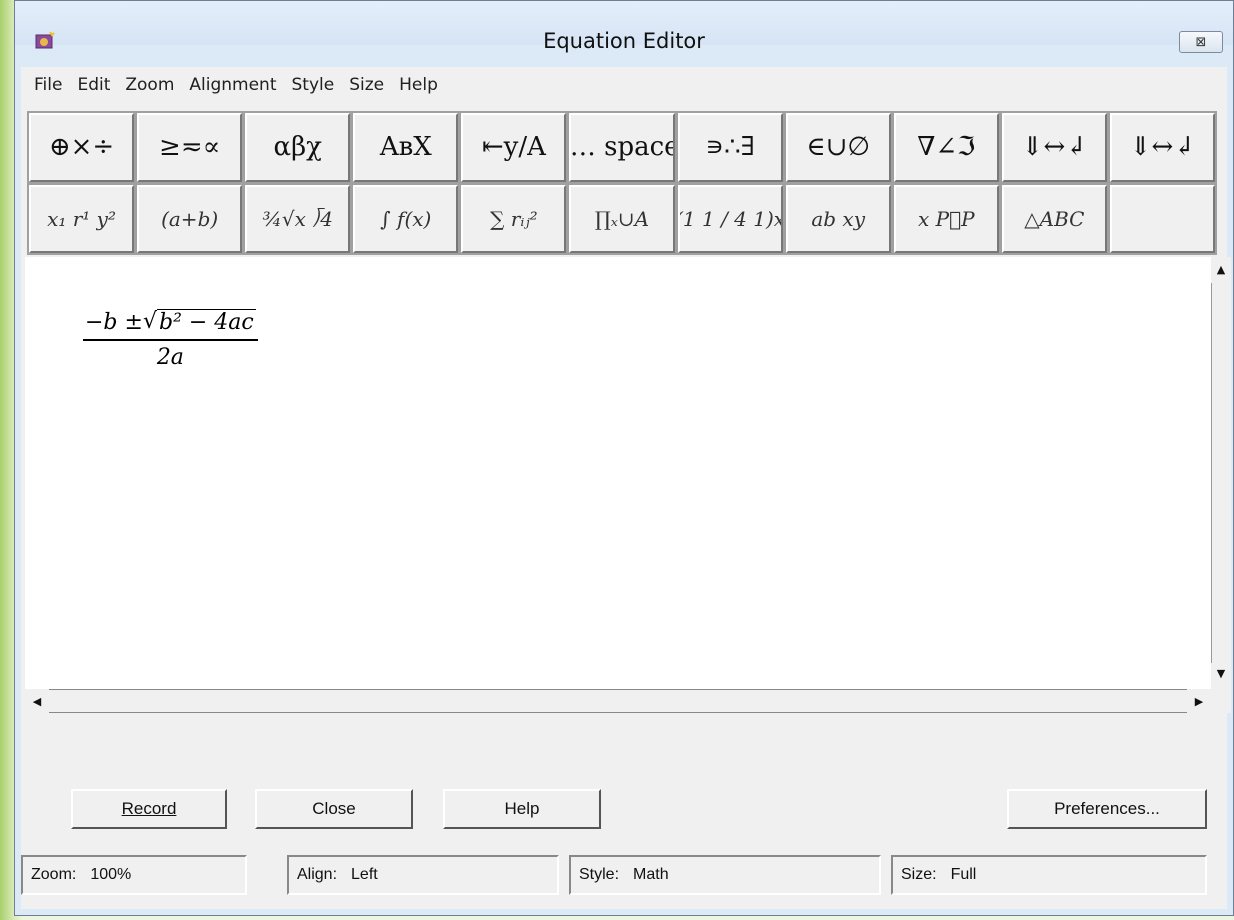  What do you see at coordinates (1049, 875) in the screenshot?
I see `status-size: Size: Full` at bounding box center [1049, 875].